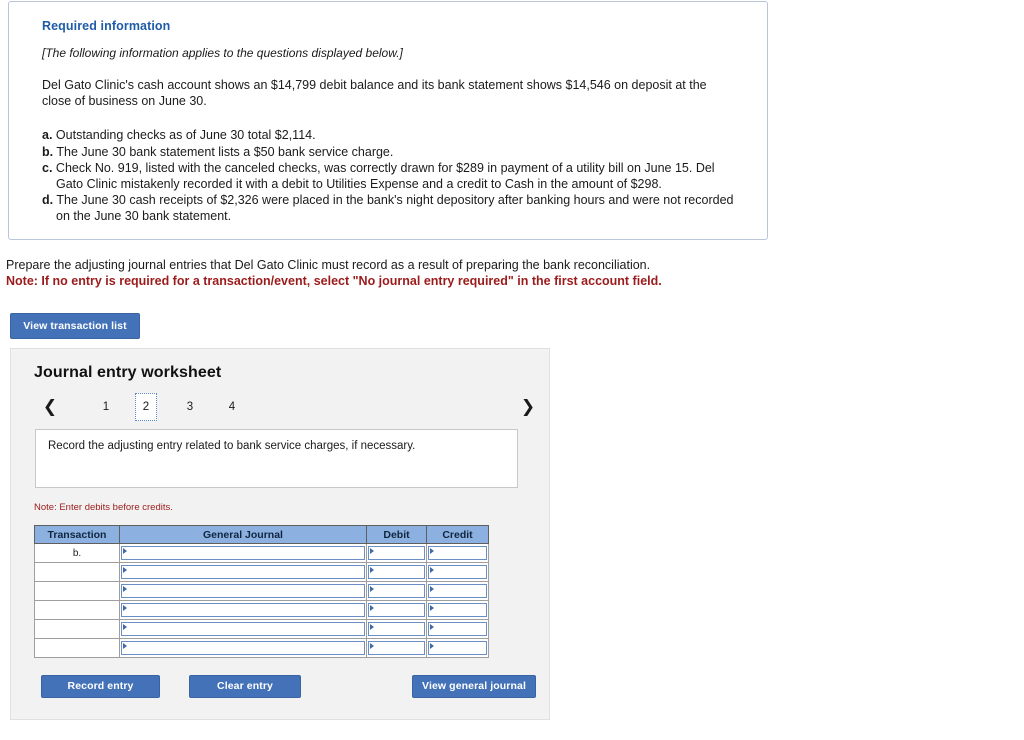  Describe the element at coordinates (75, 326) in the screenshot. I see `view-transaction-list-button: View transaction list` at that location.